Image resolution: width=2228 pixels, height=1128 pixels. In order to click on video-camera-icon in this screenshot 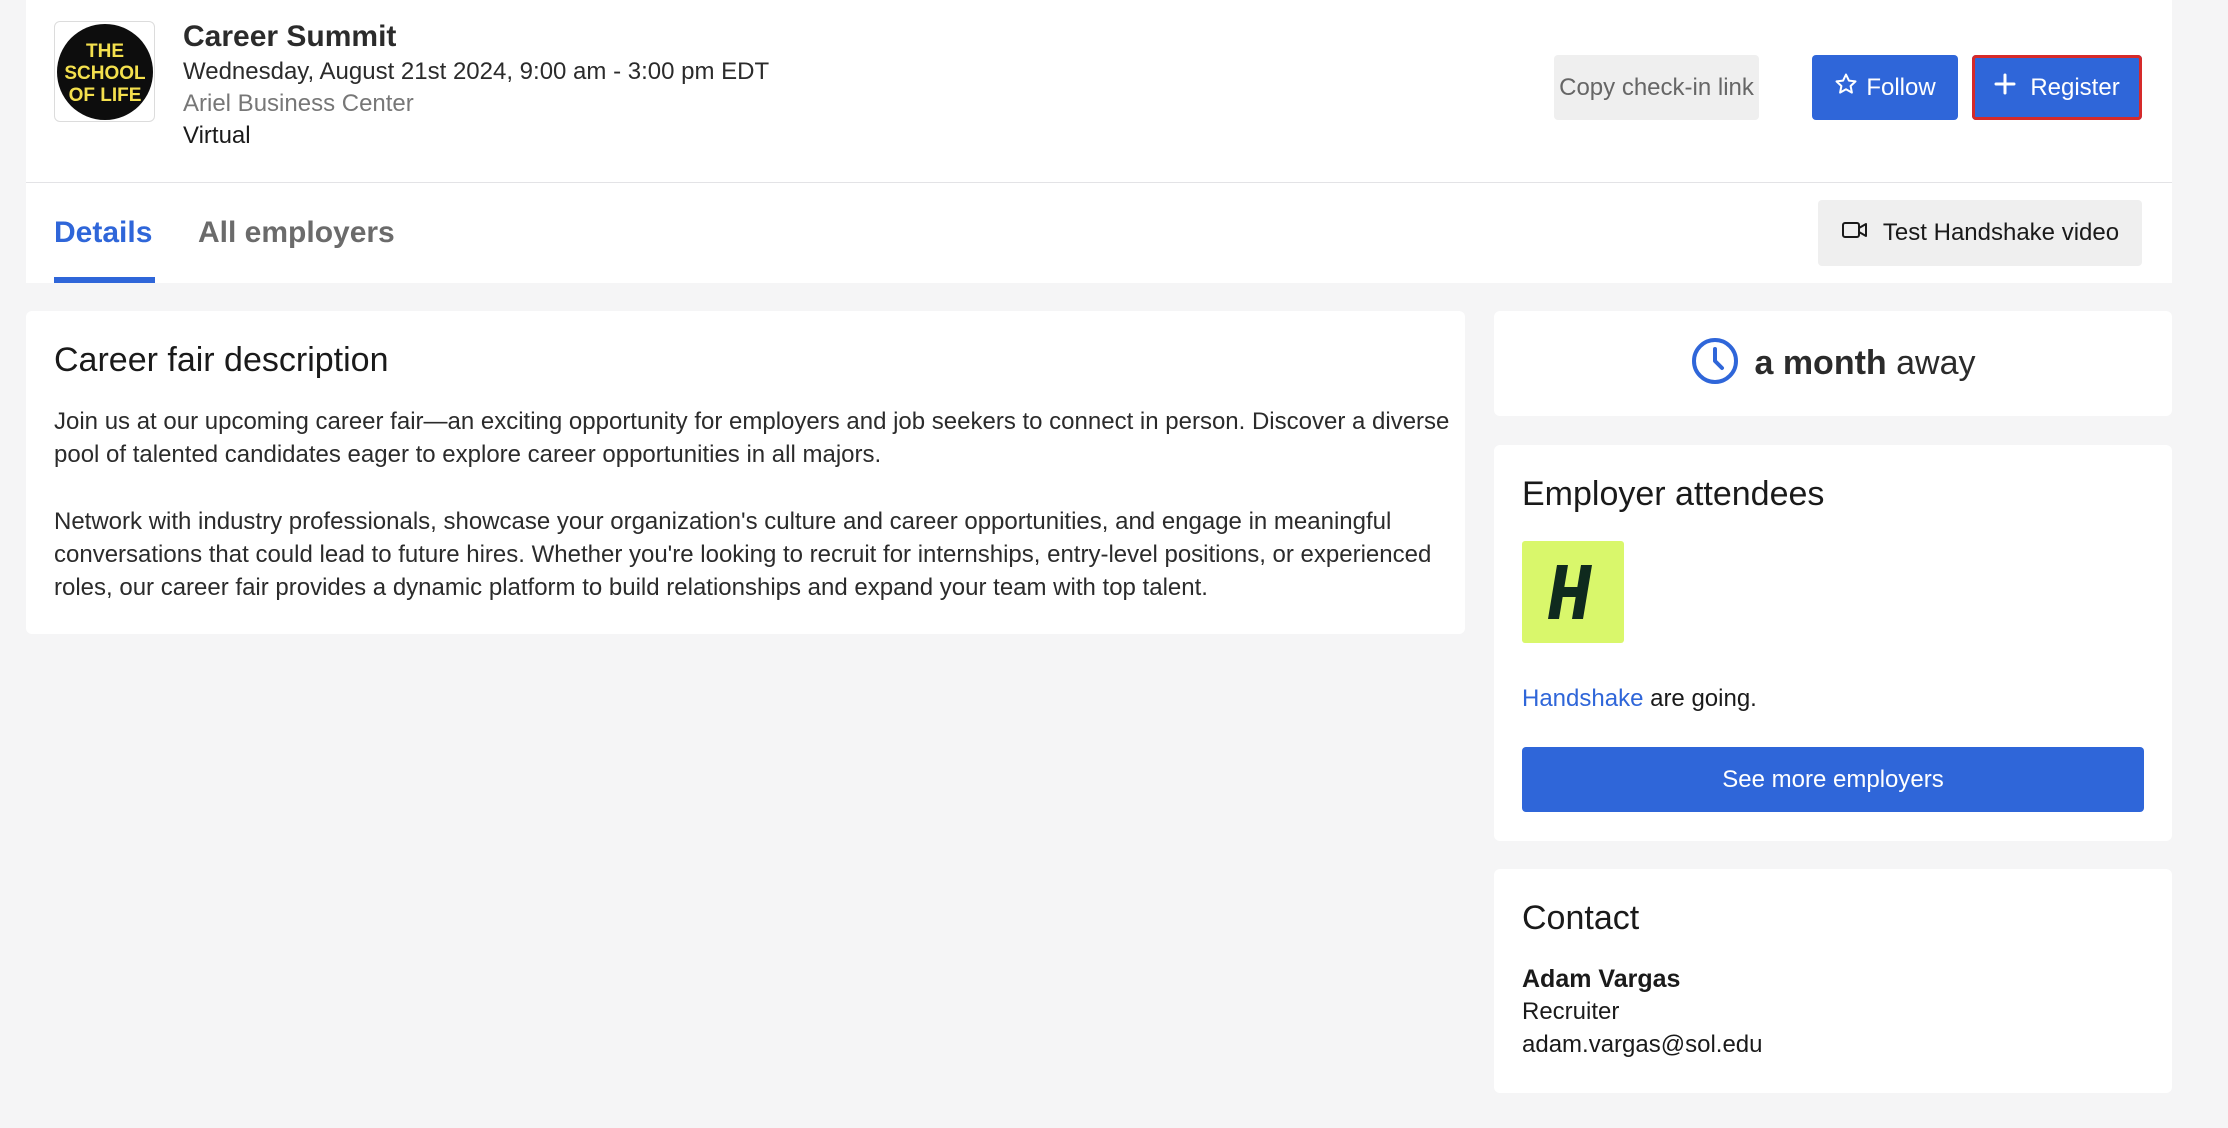, I will do `click(1855, 233)`.